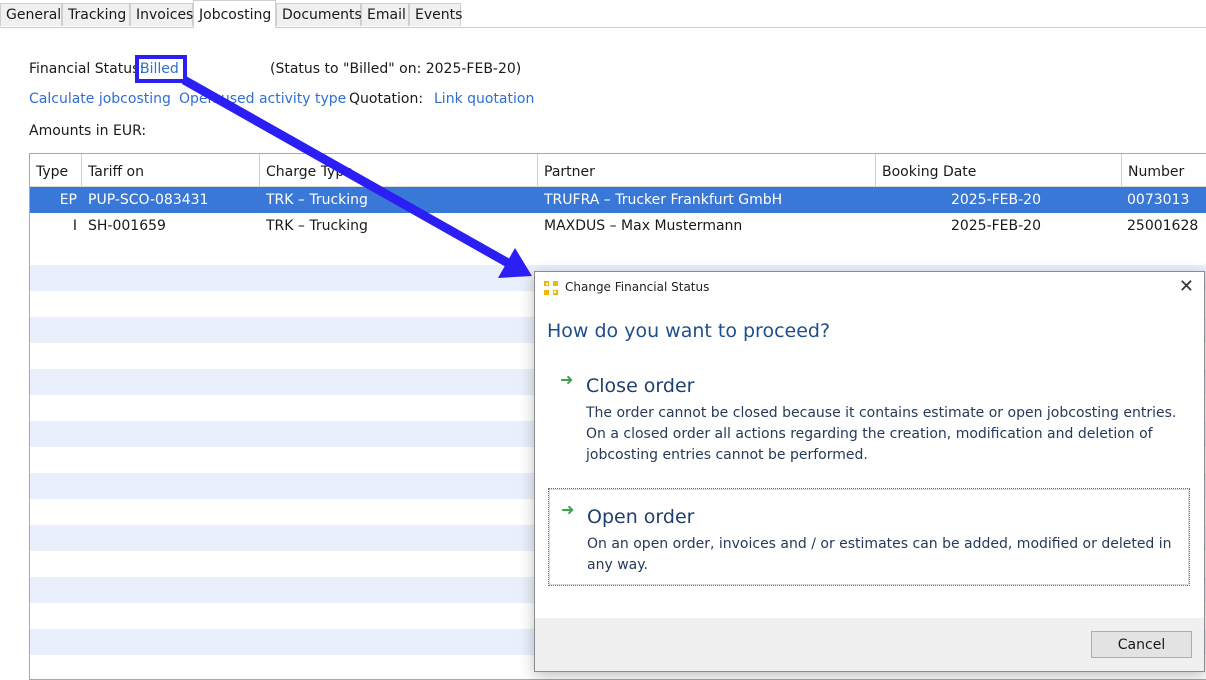 This screenshot has height=680, width=1206. Describe the element at coordinates (399, 170) in the screenshot. I see `column-header-charge-type: Charge Type` at that location.